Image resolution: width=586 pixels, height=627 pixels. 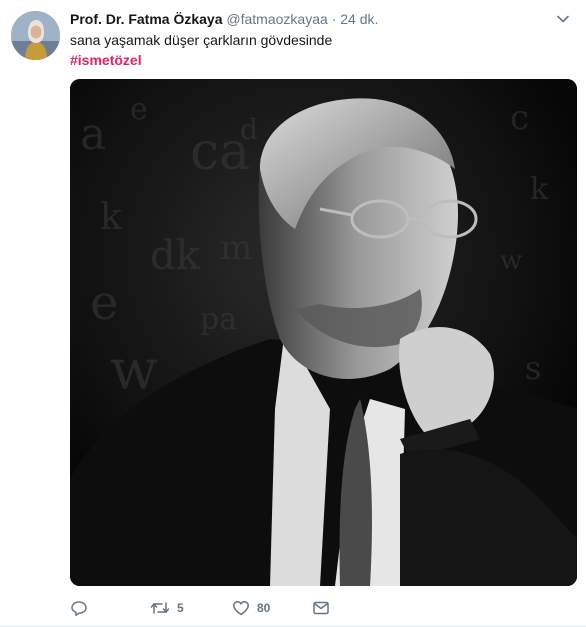 What do you see at coordinates (175, 256) in the screenshot?
I see `svg-text: dk` at bounding box center [175, 256].